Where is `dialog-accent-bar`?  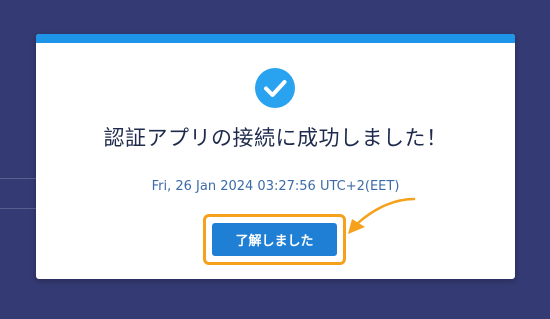
dialog-accent-bar is located at coordinates (275, 38).